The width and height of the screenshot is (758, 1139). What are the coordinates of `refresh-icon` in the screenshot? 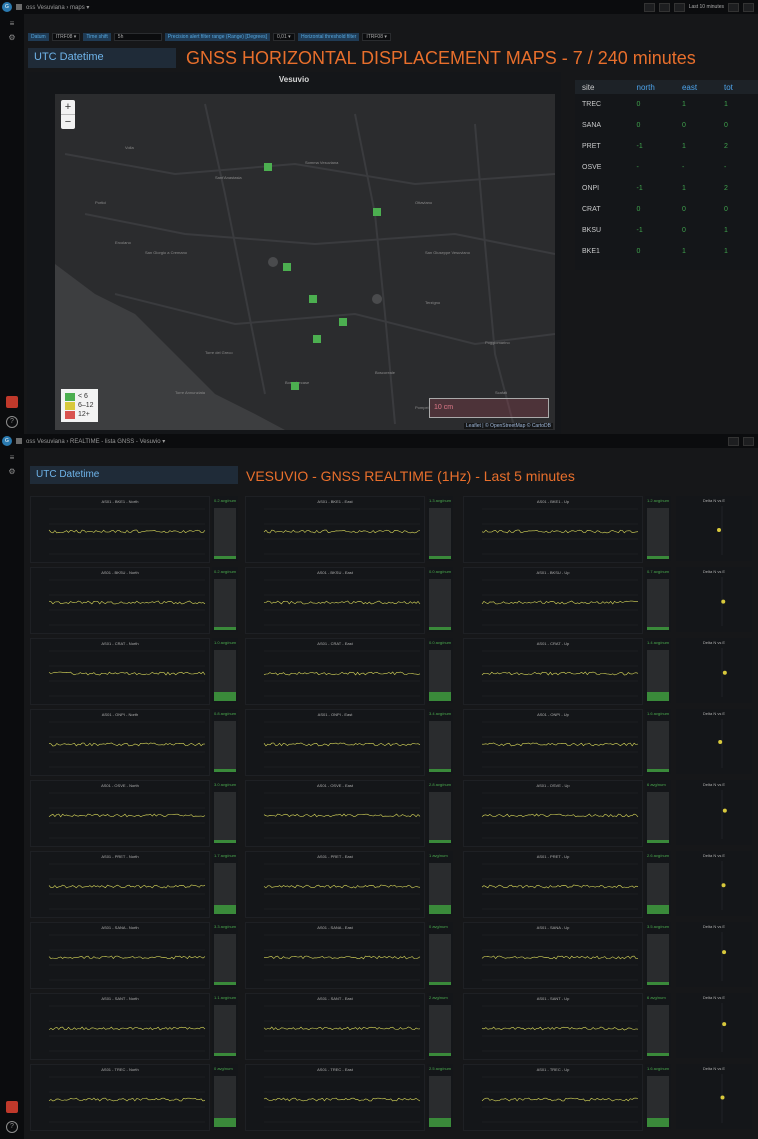 It's located at (748, 7).